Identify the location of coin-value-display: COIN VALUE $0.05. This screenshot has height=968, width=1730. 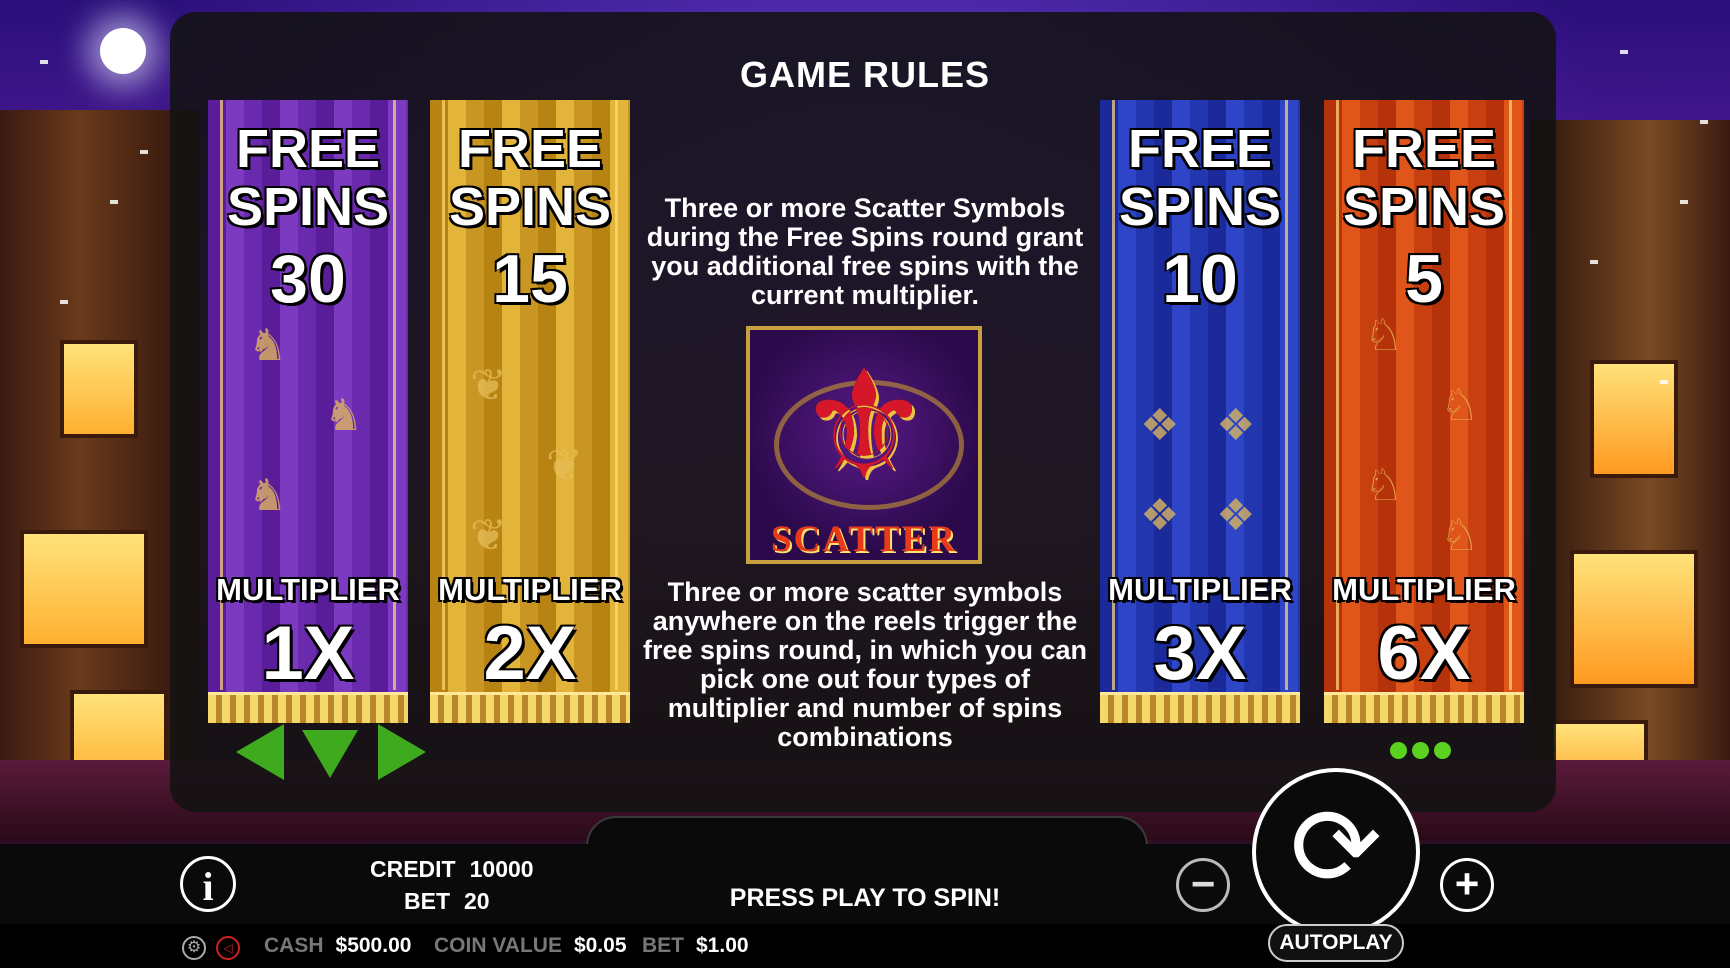
(530, 946).